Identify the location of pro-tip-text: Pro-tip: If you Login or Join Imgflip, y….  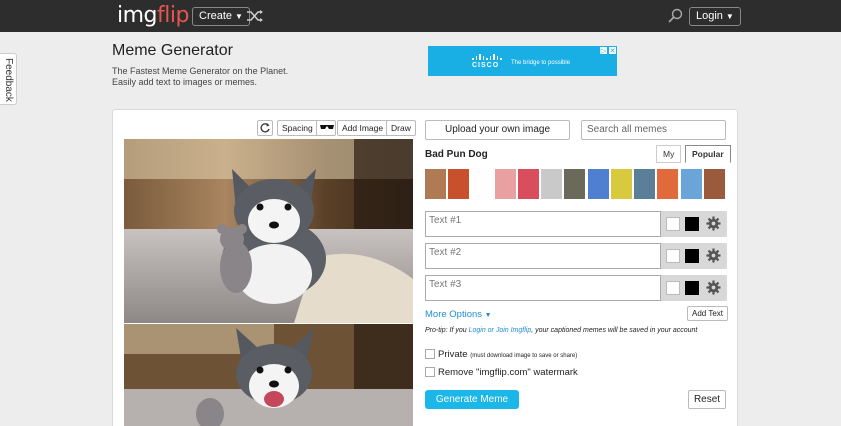
(561, 330).